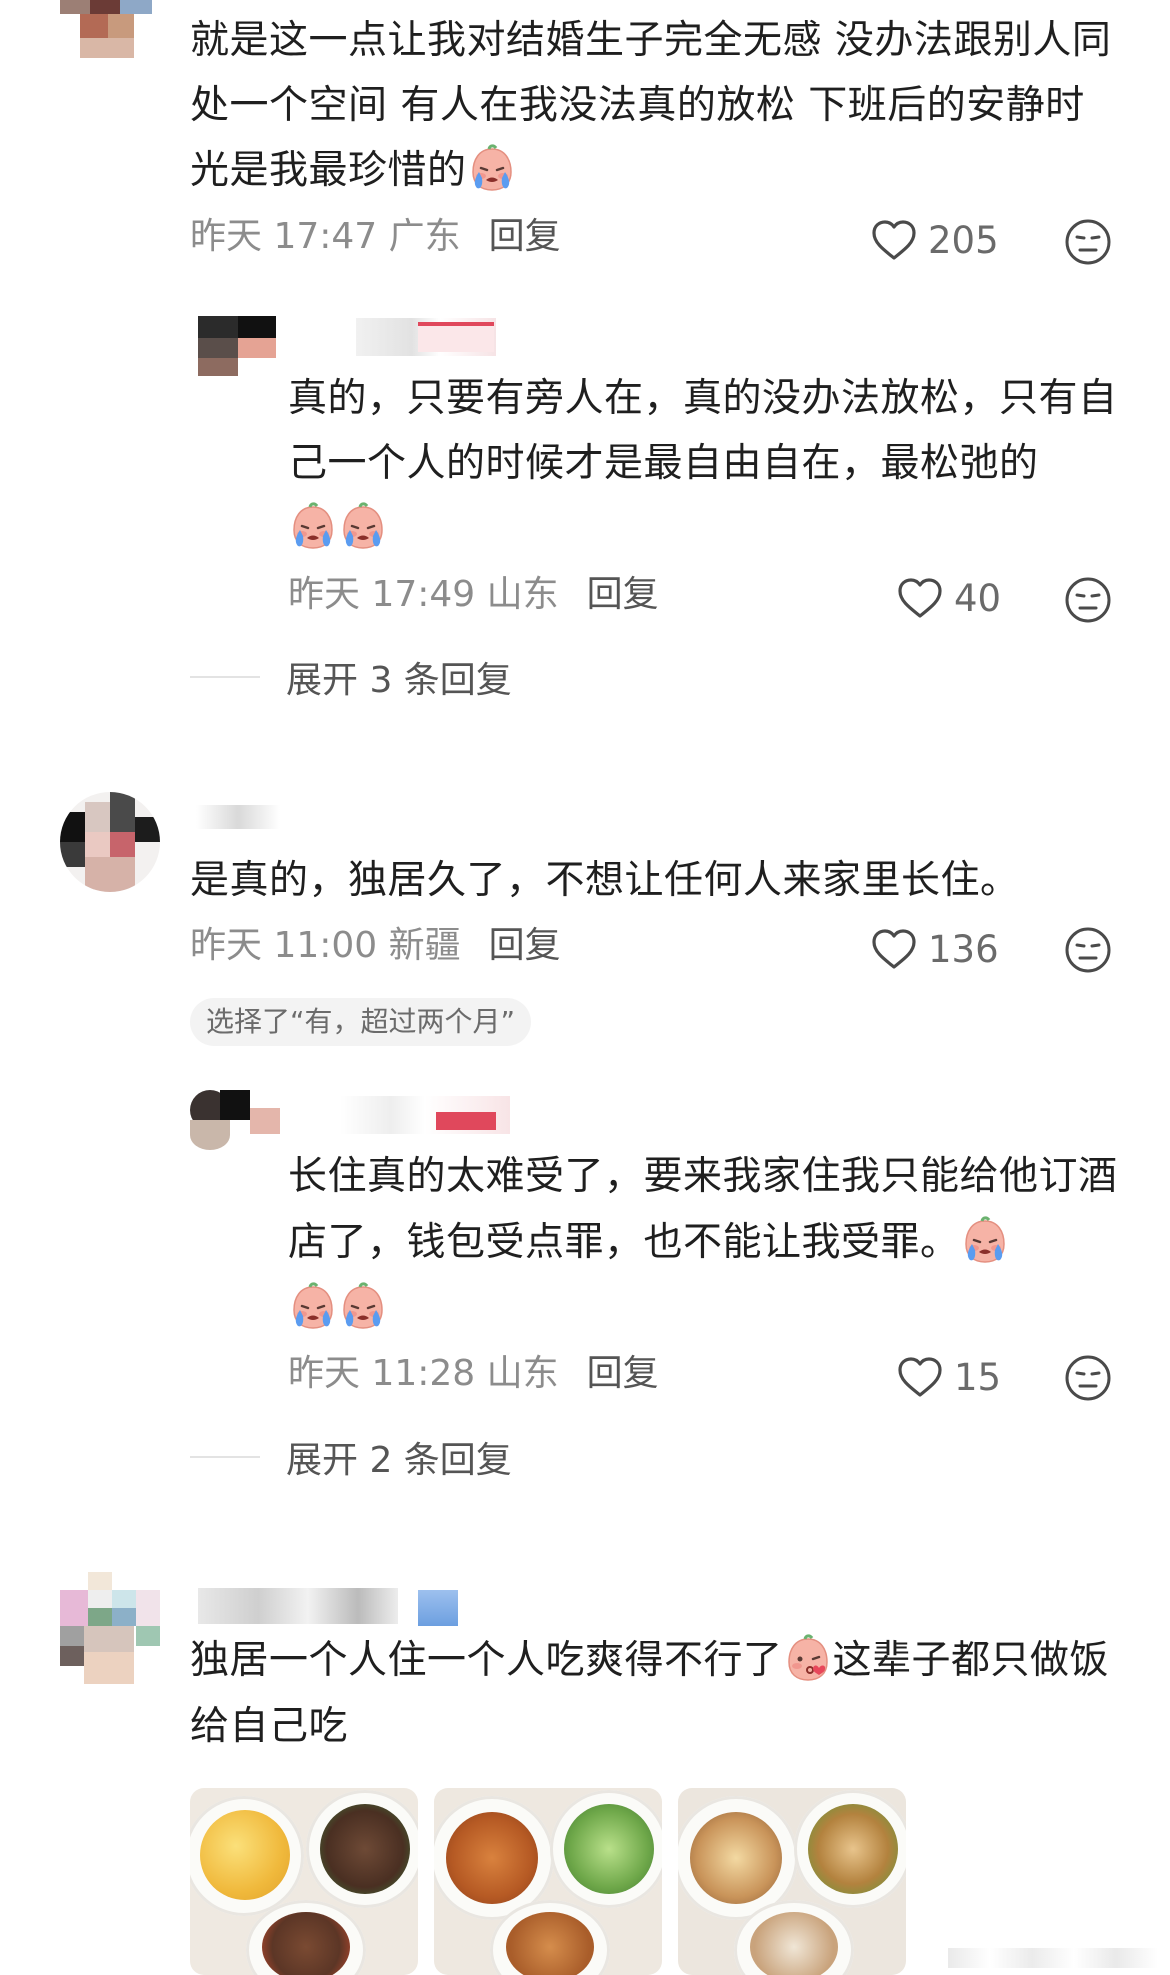  Describe the element at coordinates (1053, 1958) in the screenshot. I see `watermark` at that location.